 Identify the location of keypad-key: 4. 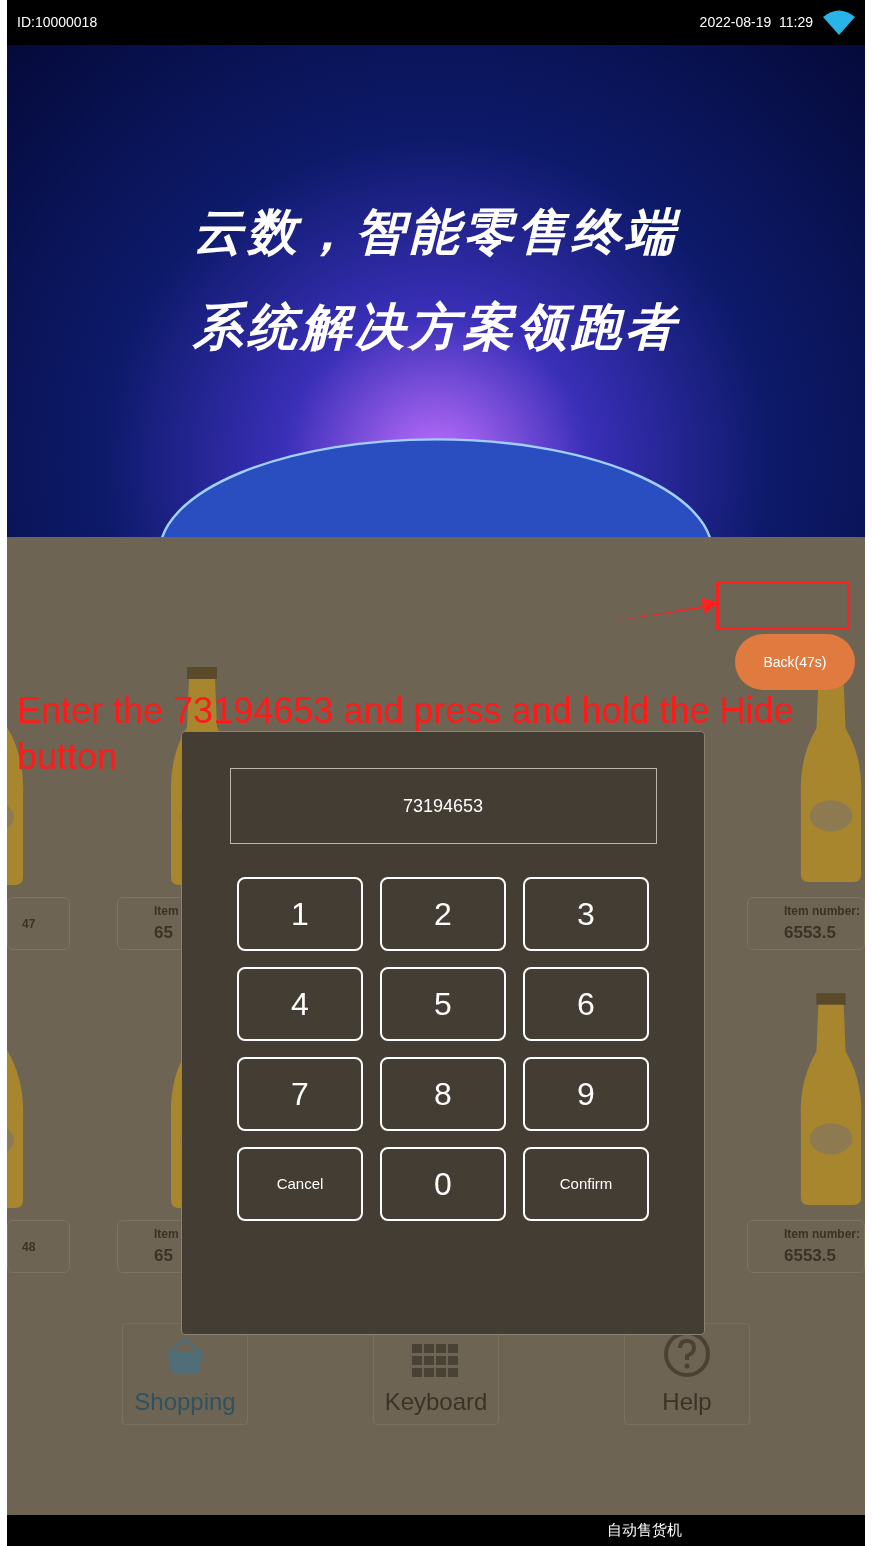
(300, 1004).